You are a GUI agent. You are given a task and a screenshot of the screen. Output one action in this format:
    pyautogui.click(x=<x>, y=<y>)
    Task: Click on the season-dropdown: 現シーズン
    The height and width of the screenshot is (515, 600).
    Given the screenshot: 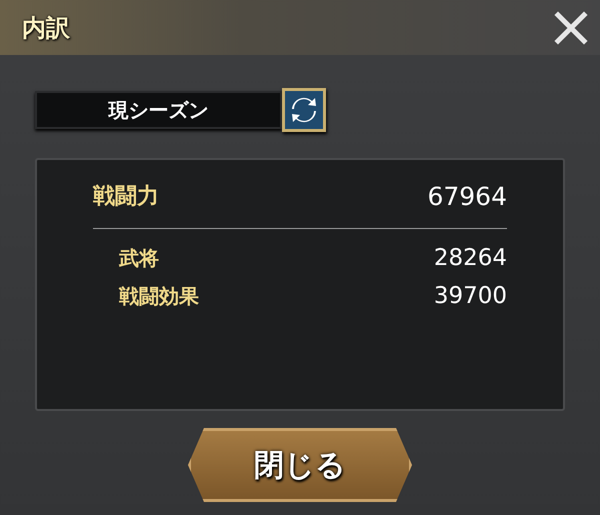 What is the action you would take?
    pyautogui.click(x=158, y=110)
    